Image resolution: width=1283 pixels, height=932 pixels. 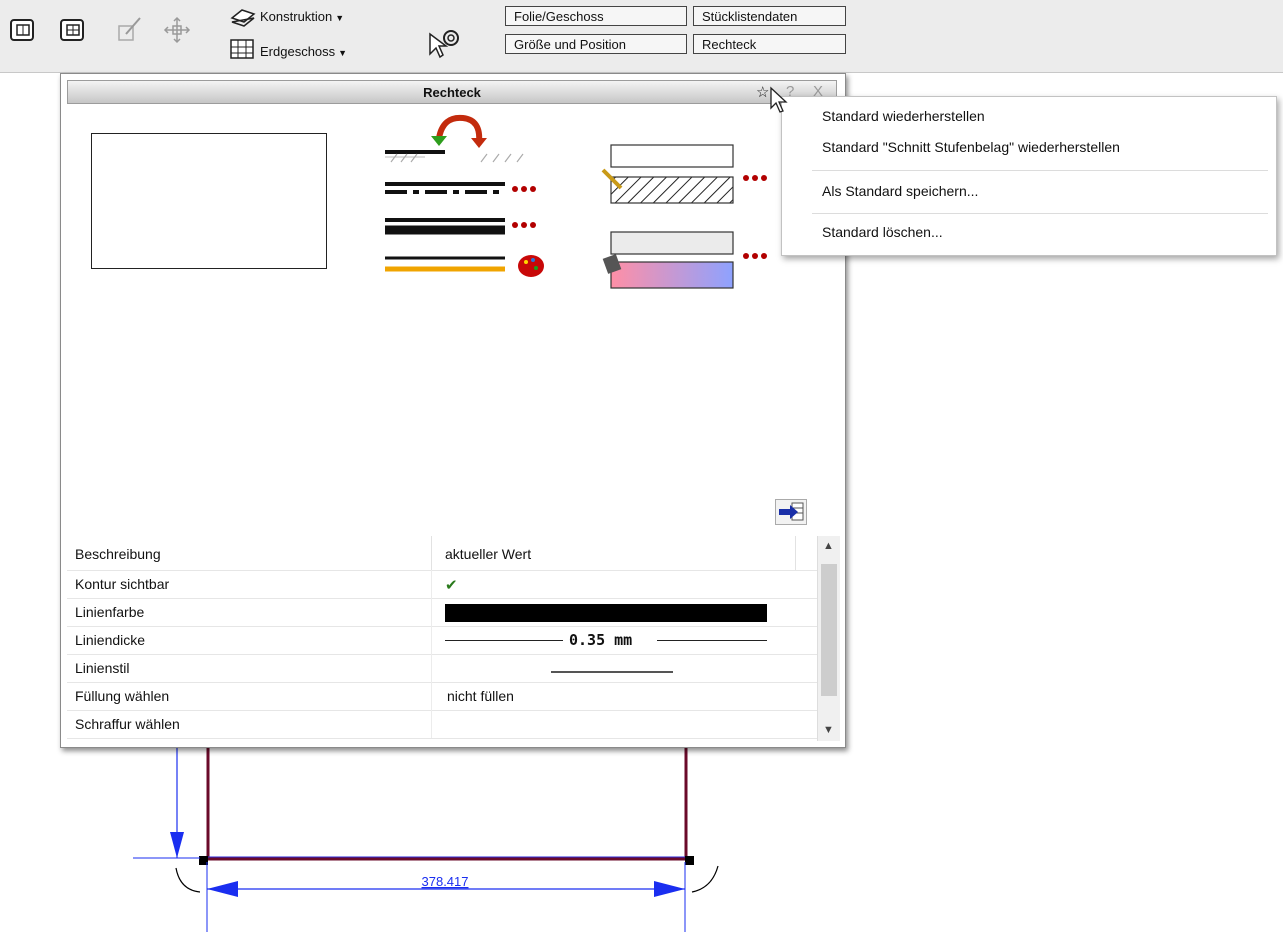 What do you see at coordinates (110, 612) in the screenshot?
I see `row-label: Linienfarbe` at bounding box center [110, 612].